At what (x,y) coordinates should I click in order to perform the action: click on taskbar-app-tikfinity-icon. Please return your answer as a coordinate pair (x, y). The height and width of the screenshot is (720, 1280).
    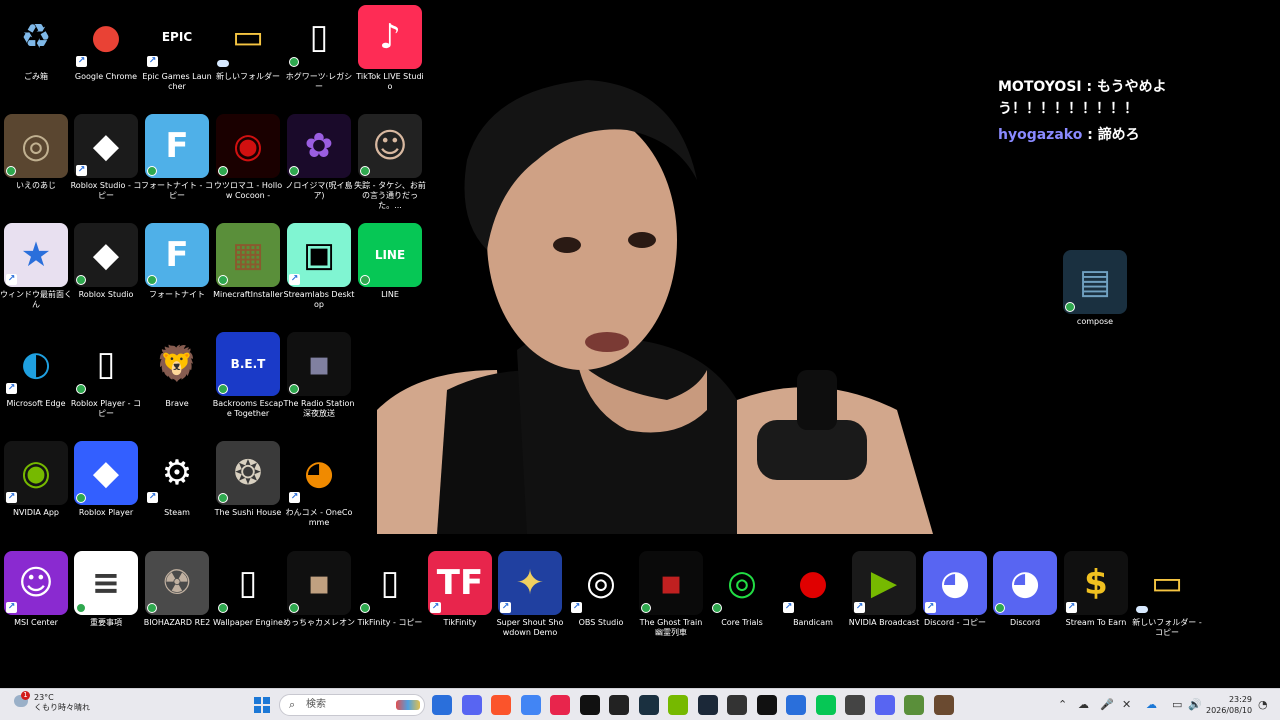
    Looking at the image, I should click on (560, 705).